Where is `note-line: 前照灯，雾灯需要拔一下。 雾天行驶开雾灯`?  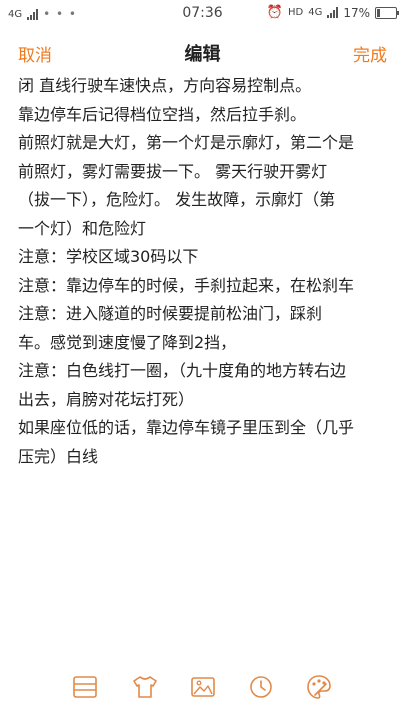
note-line: 前照灯，雾灯需要拔一下。 雾天行驶开雾灯 is located at coordinates (173, 171).